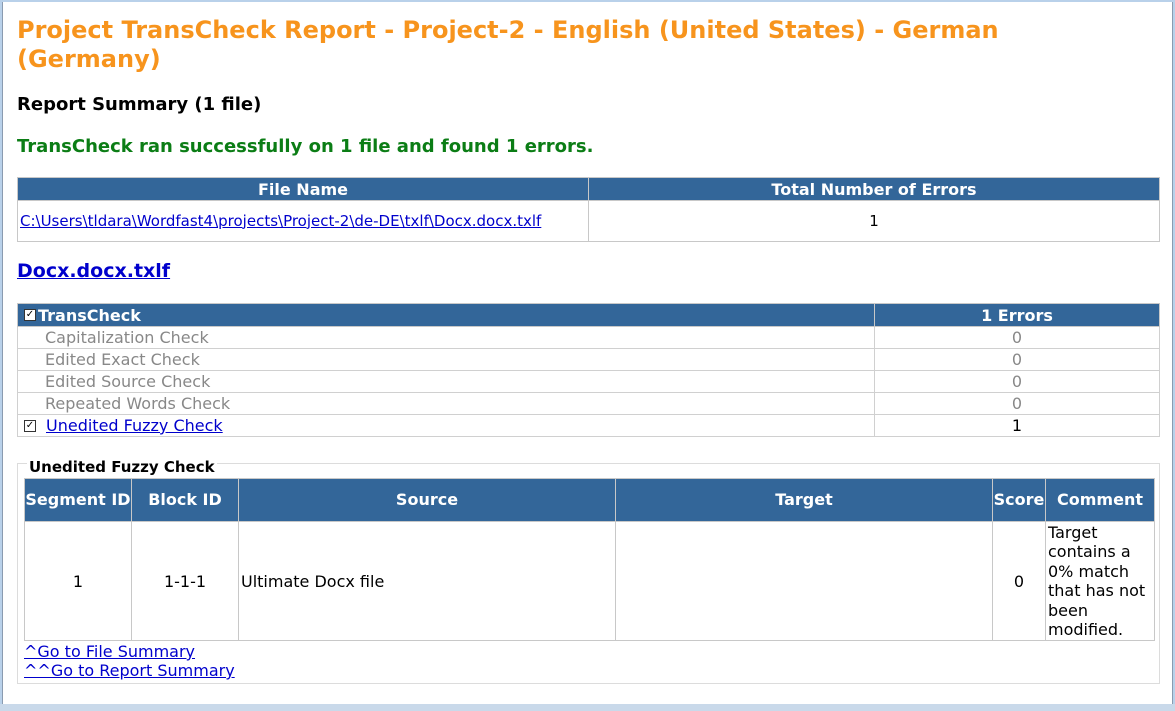  Describe the element at coordinates (446, 381) in the screenshot. I see `check-label: Edited Source Check` at that location.